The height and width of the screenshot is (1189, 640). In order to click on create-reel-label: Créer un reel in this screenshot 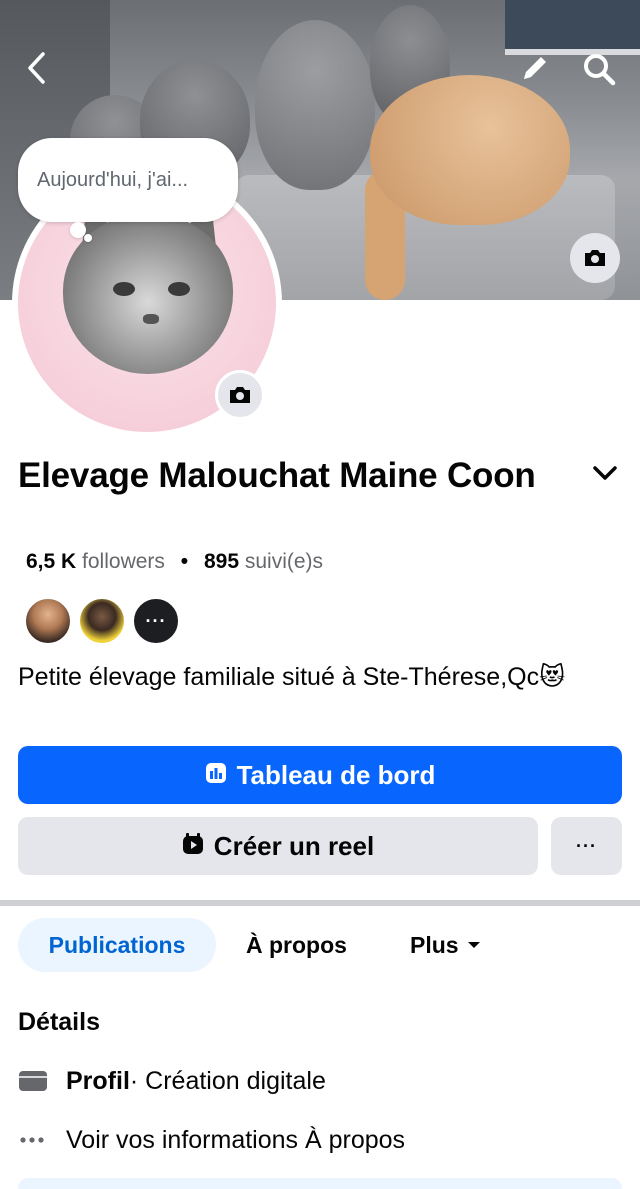, I will do `click(294, 845)`.